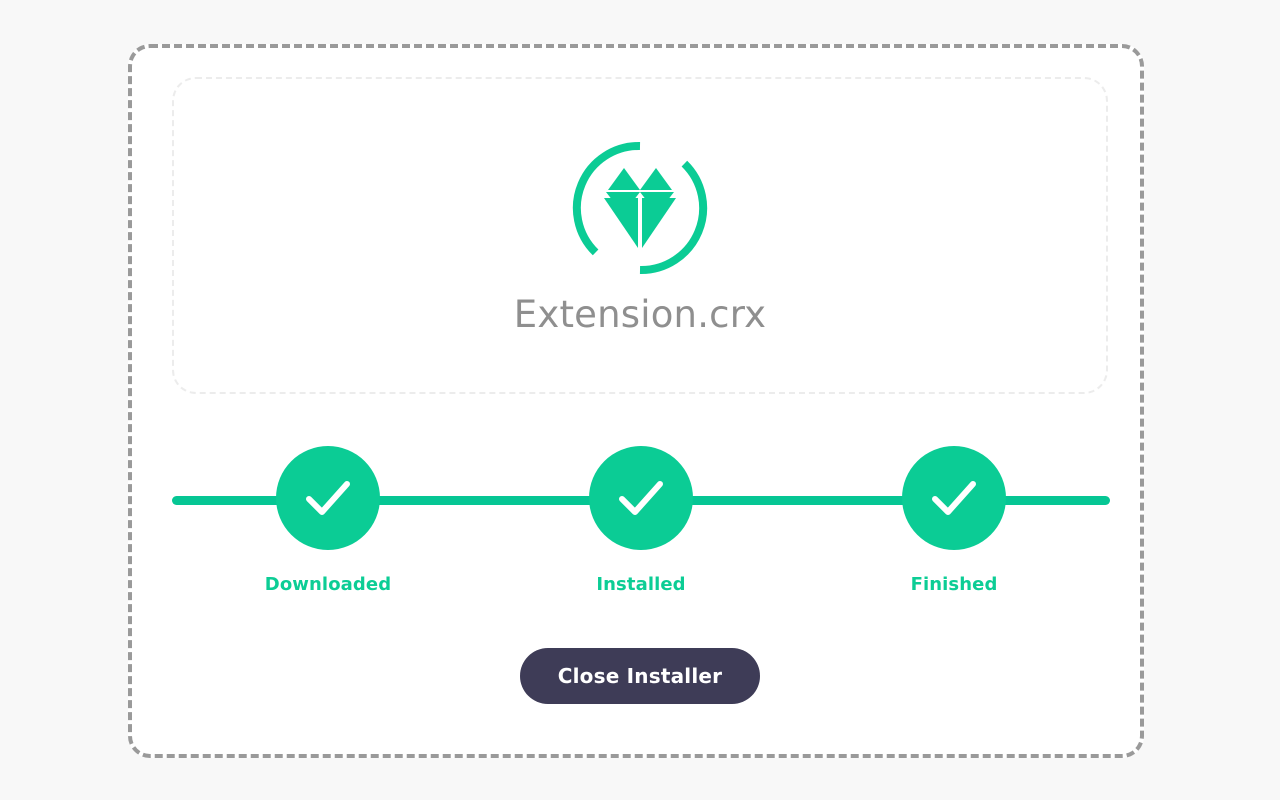 The width and height of the screenshot is (1280, 800). What do you see at coordinates (954, 584) in the screenshot?
I see `step-finished-label: Finished` at bounding box center [954, 584].